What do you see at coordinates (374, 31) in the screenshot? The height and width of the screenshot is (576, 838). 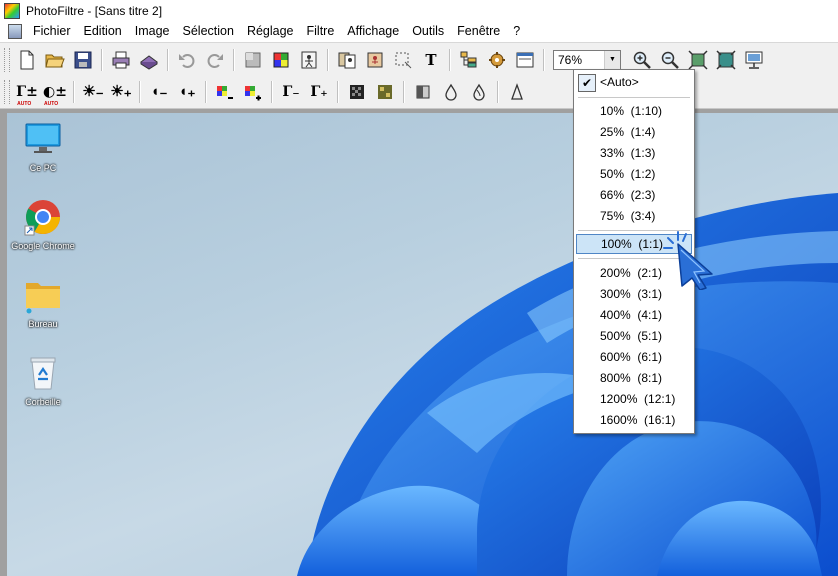 I see `menu-affichage: Affichage` at bounding box center [374, 31].